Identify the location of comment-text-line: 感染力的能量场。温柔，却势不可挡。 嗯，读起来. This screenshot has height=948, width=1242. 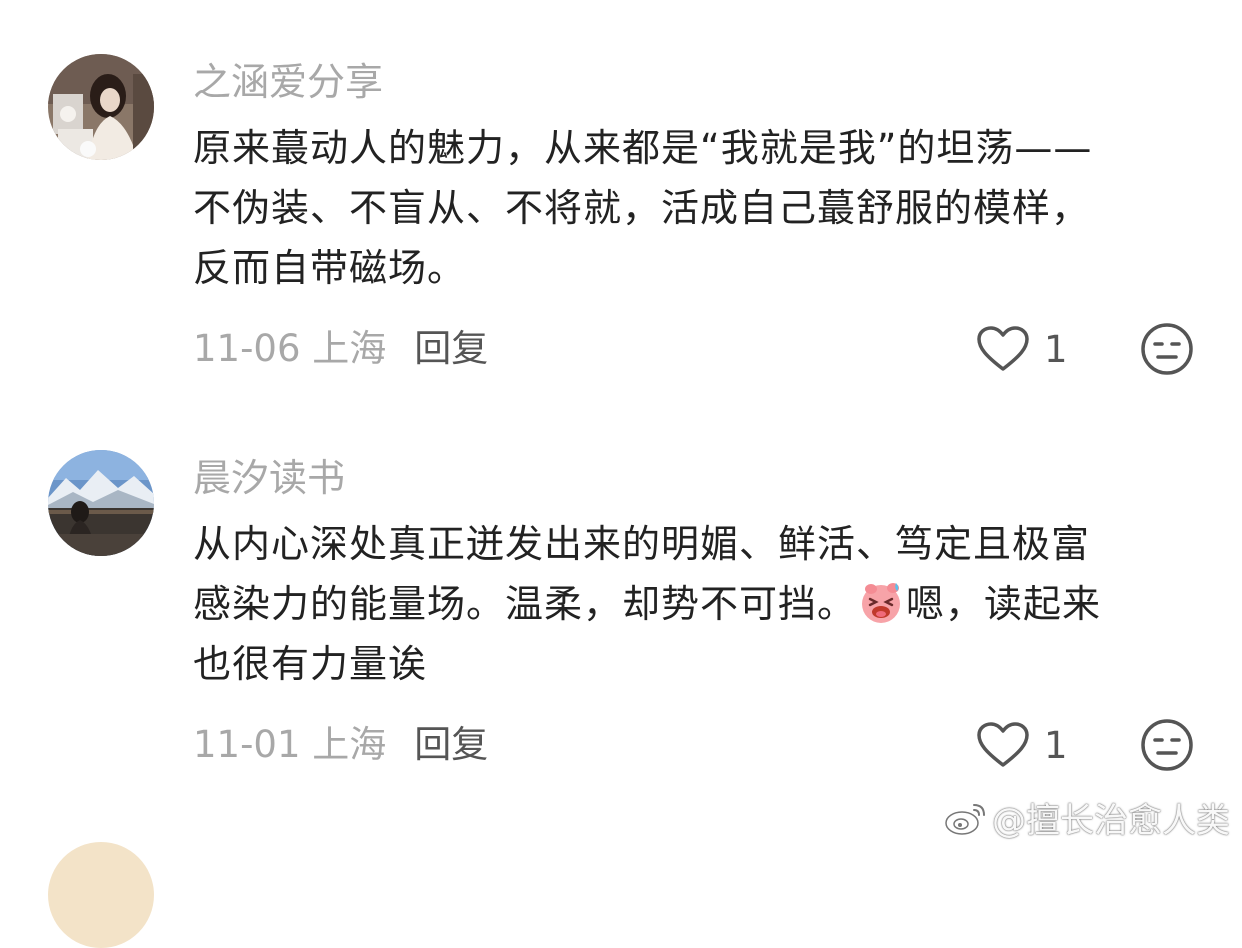
(693, 604).